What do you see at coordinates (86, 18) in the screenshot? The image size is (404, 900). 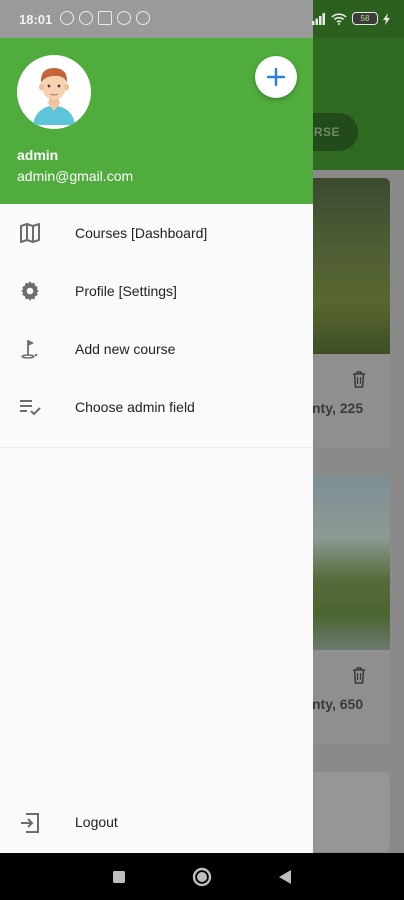 I see `whatsapp-icon` at bounding box center [86, 18].